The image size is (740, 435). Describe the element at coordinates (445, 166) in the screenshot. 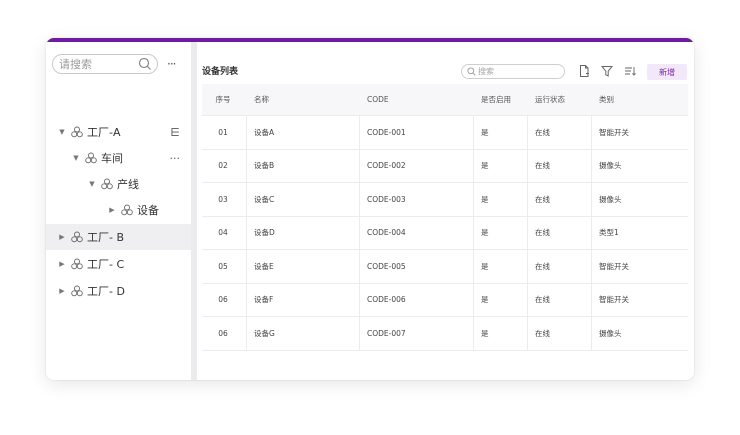

I see `table-row: 02 设备B CODE-002 是 在线 摄像头` at that location.